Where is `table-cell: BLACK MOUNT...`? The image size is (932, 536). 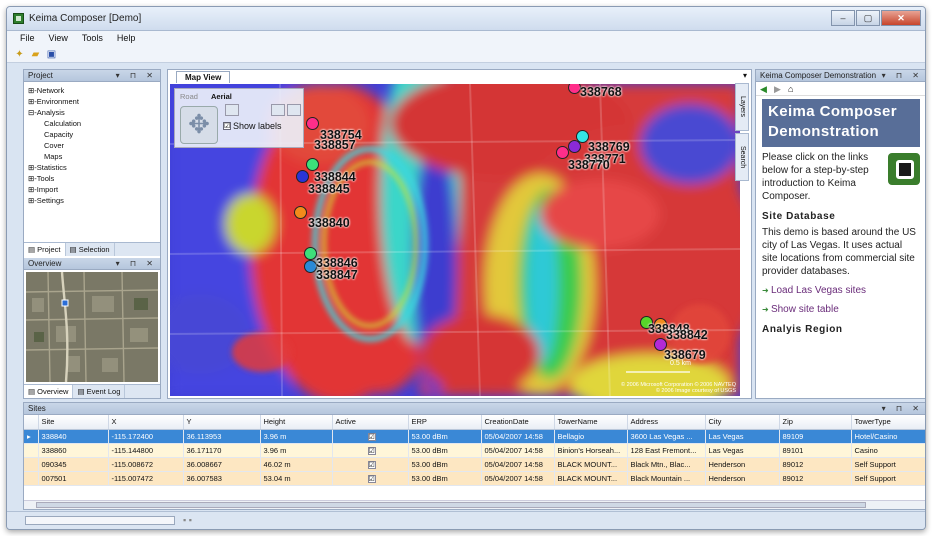
table-cell: BLACK MOUNT... is located at coordinates (591, 464).